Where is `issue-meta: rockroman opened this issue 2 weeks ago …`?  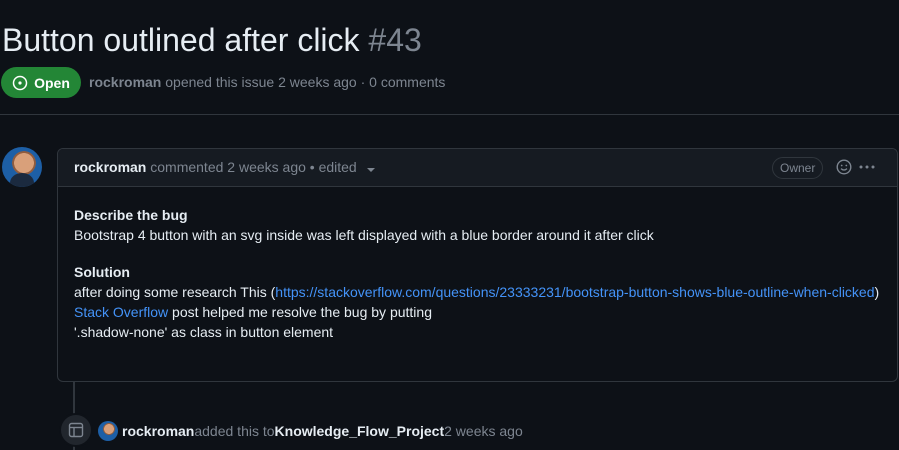 issue-meta: rockroman opened this issue 2 weeks ago … is located at coordinates (267, 82).